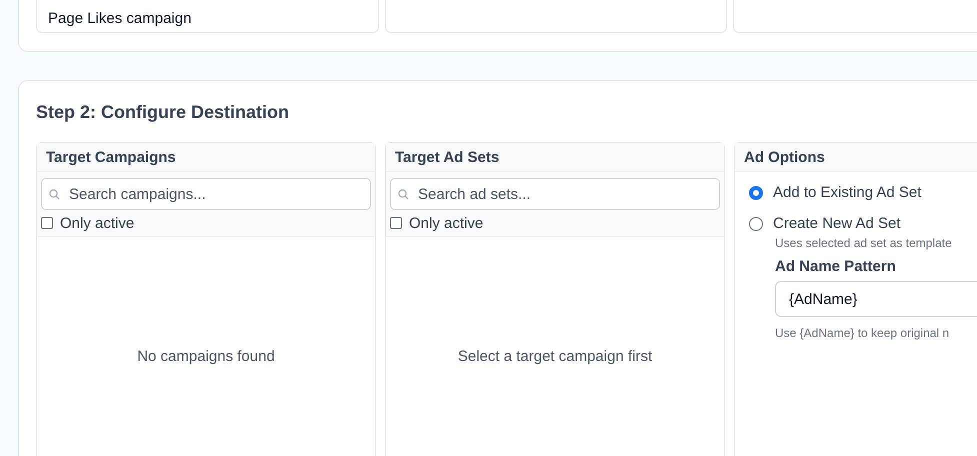 Image resolution: width=977 pixels, height=456 pixels. Describe the element at coordinates (784, 157) in the screenshot. I see `panel-title: Ad Options` at that location.